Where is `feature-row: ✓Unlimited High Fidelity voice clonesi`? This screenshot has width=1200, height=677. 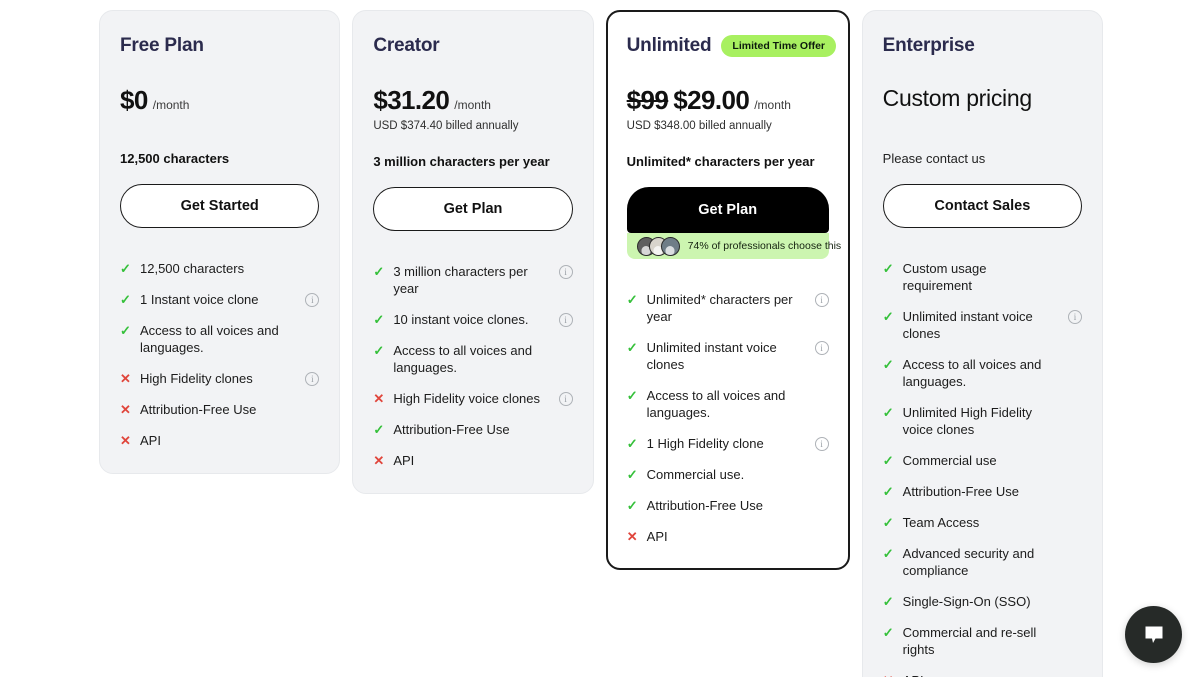
feature-row: ✓Unlimited High Fidelity voice clonesi is located at coordinates (982, 421).